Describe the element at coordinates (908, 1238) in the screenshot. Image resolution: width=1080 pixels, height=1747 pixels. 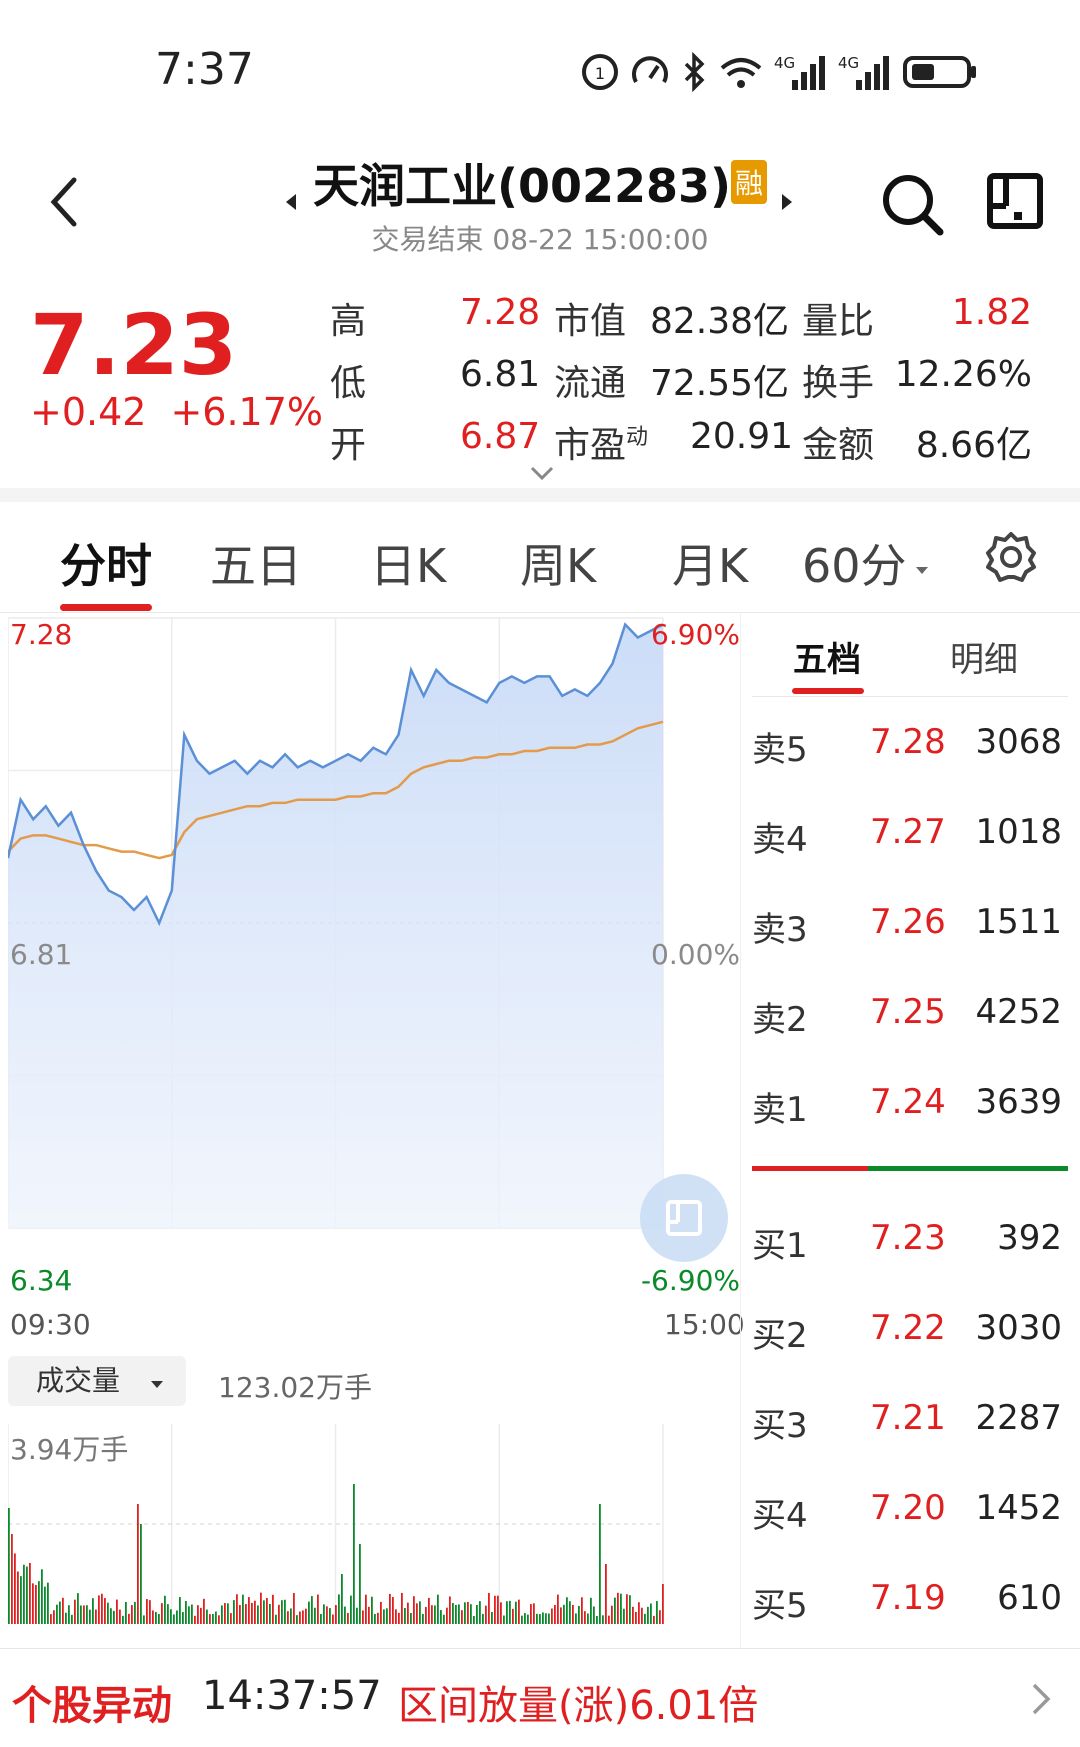
I see `buy-level-price: 7.23` at that location.